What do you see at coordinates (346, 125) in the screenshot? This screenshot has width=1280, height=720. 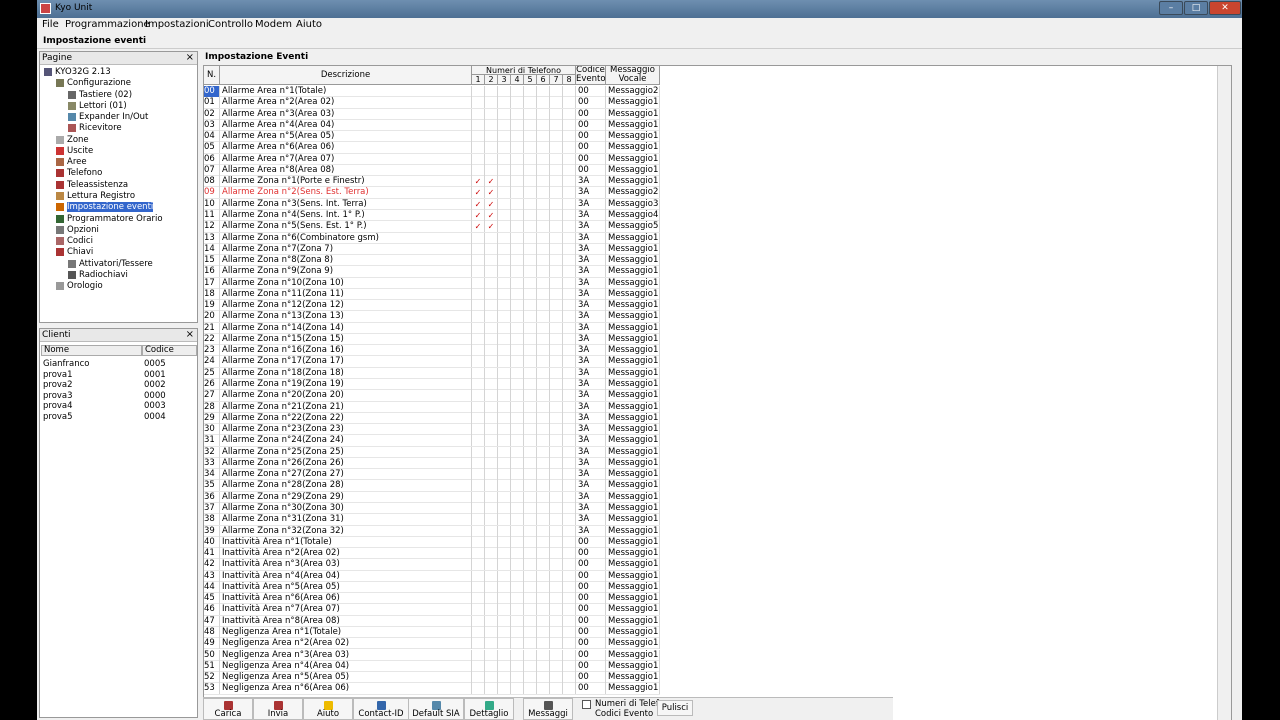 I see `cell-descrizione: Allarme Area n°4(Area 04)` at bounding box center [346, 125].